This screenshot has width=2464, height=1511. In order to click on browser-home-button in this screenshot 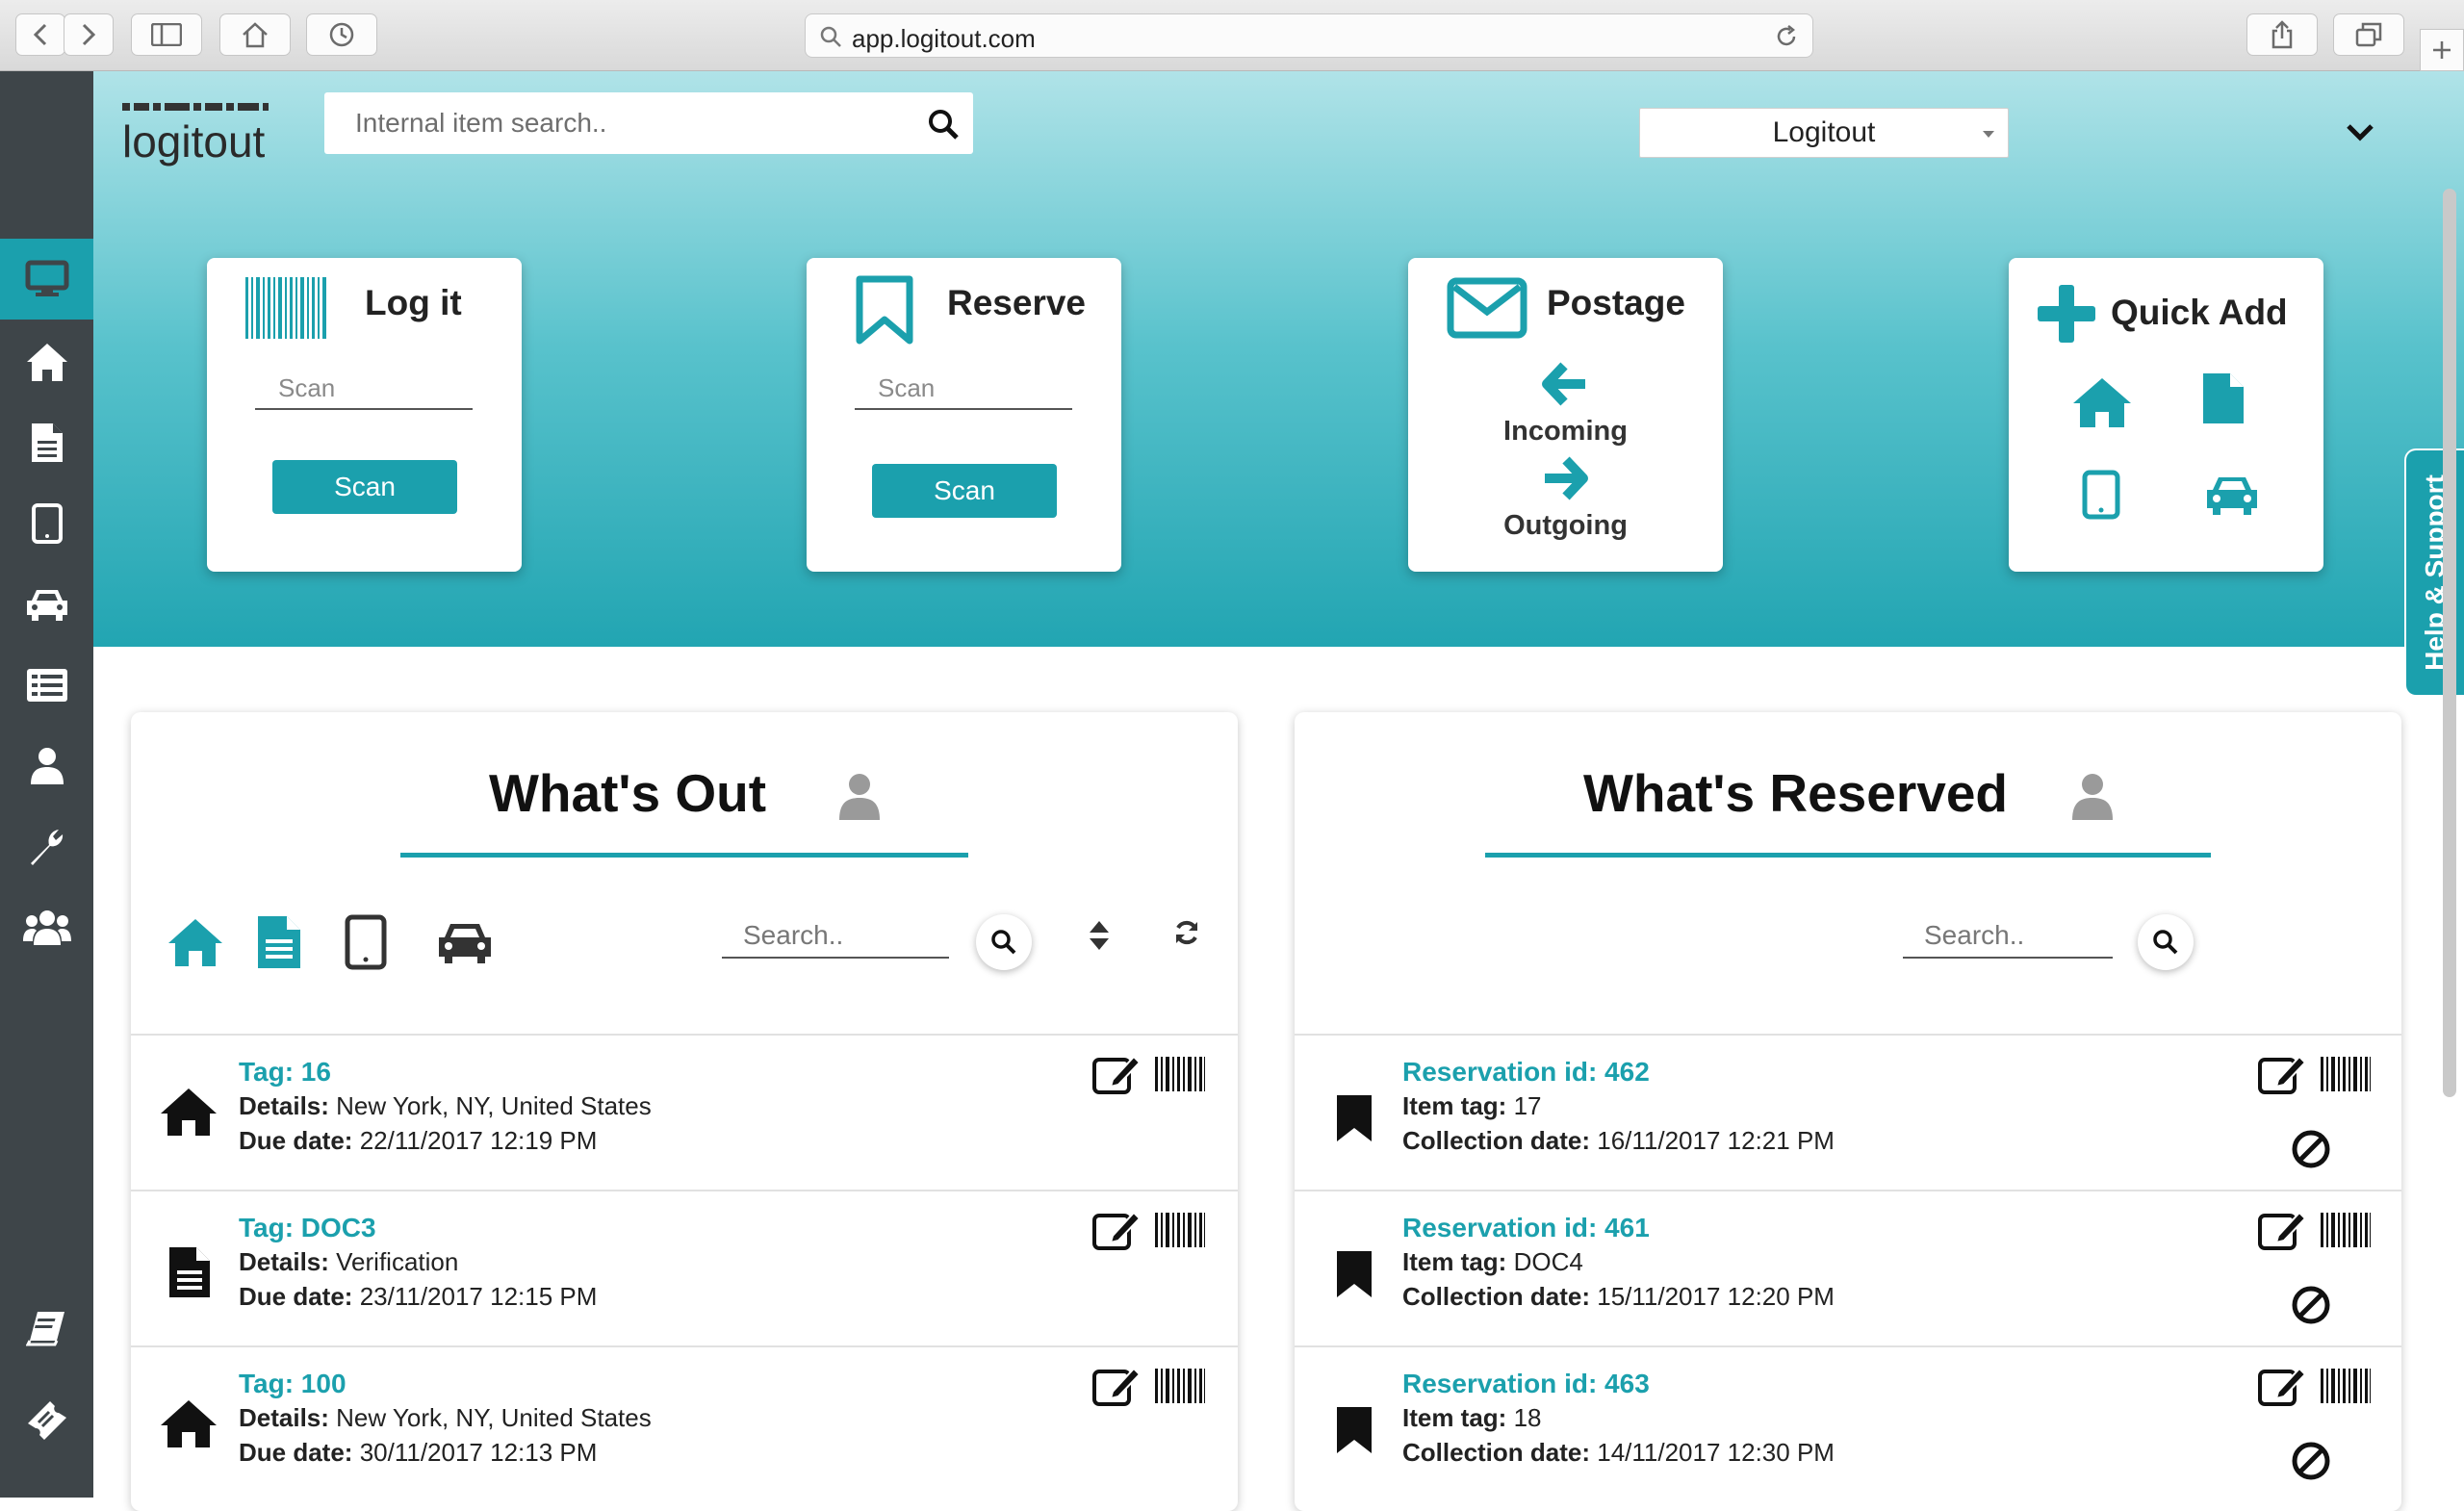, I will do `click(255, 34)`.